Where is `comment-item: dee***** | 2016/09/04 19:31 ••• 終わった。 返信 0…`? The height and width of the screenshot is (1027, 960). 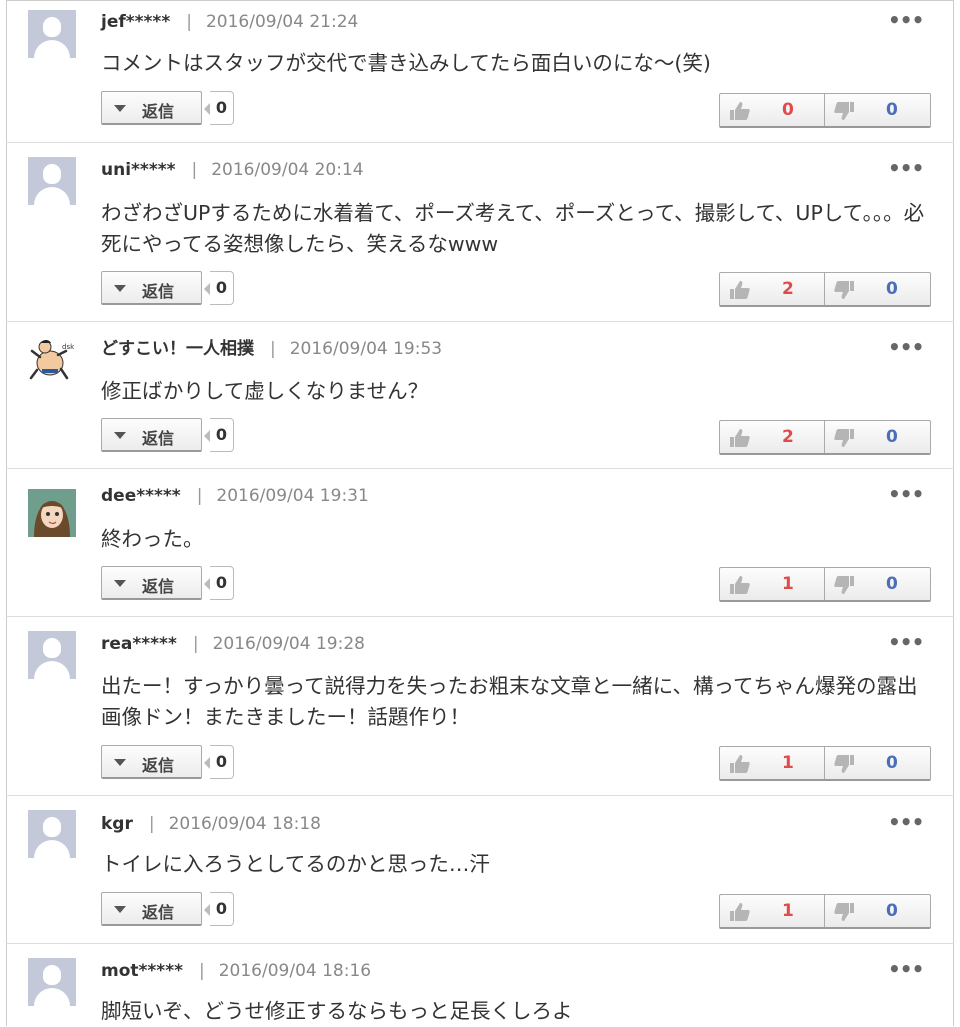 comment-item: dee***** | 2016/09/04 19:31 ••• 終わった。 返信 0… is located at coordinates (480, 543).